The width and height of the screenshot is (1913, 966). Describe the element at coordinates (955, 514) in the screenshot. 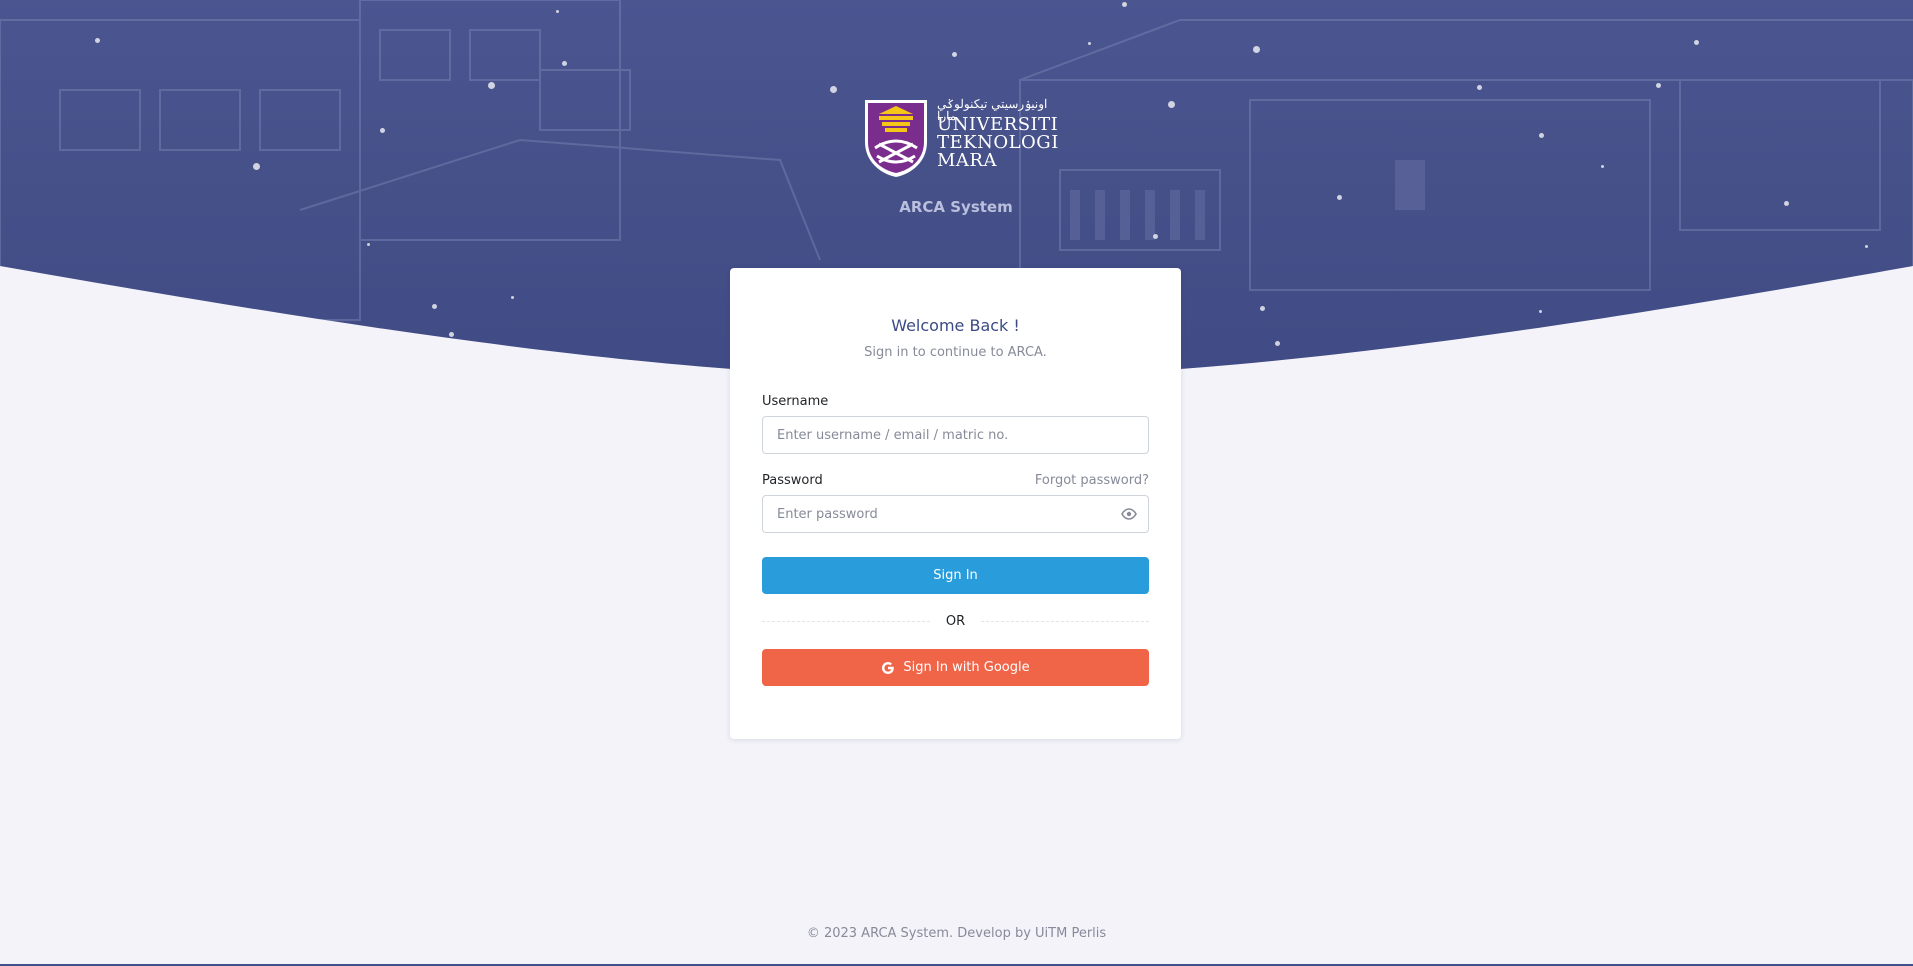

I see `password-input` at that location.